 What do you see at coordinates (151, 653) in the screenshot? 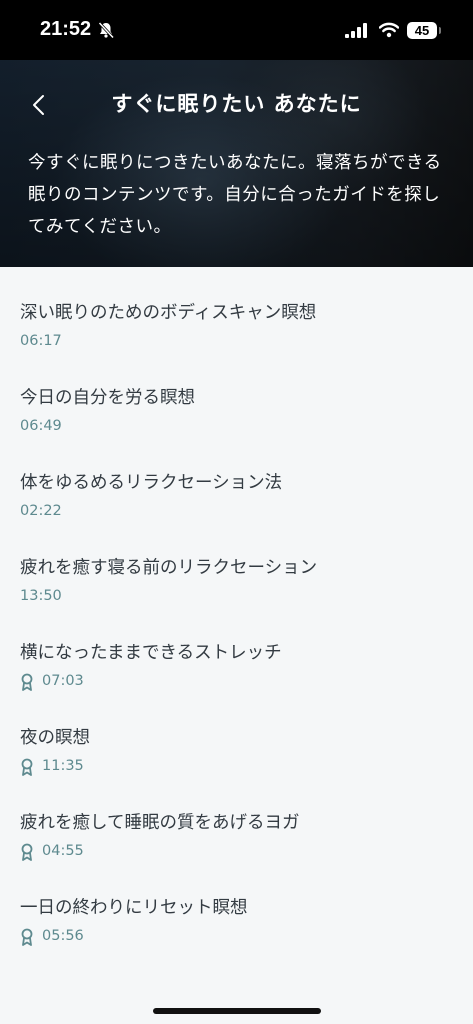
I see `item-title: 横になったままできるストレッチ` at bounding box center [151, 653].